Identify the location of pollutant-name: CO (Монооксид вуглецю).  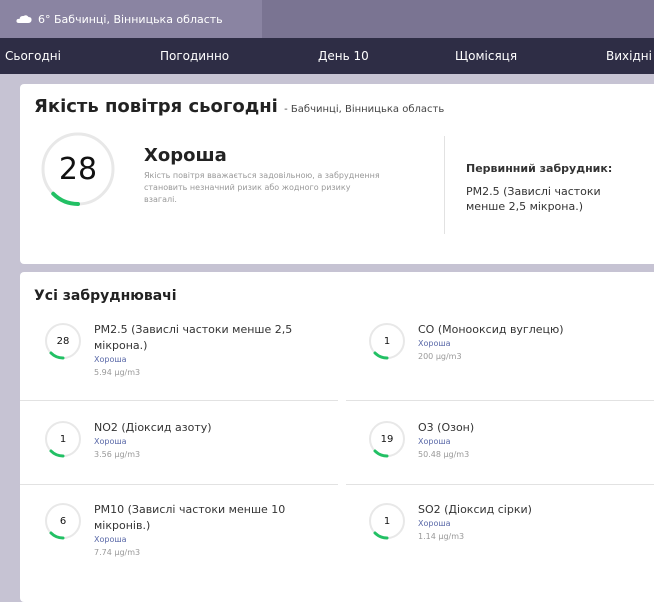
(491, 329).